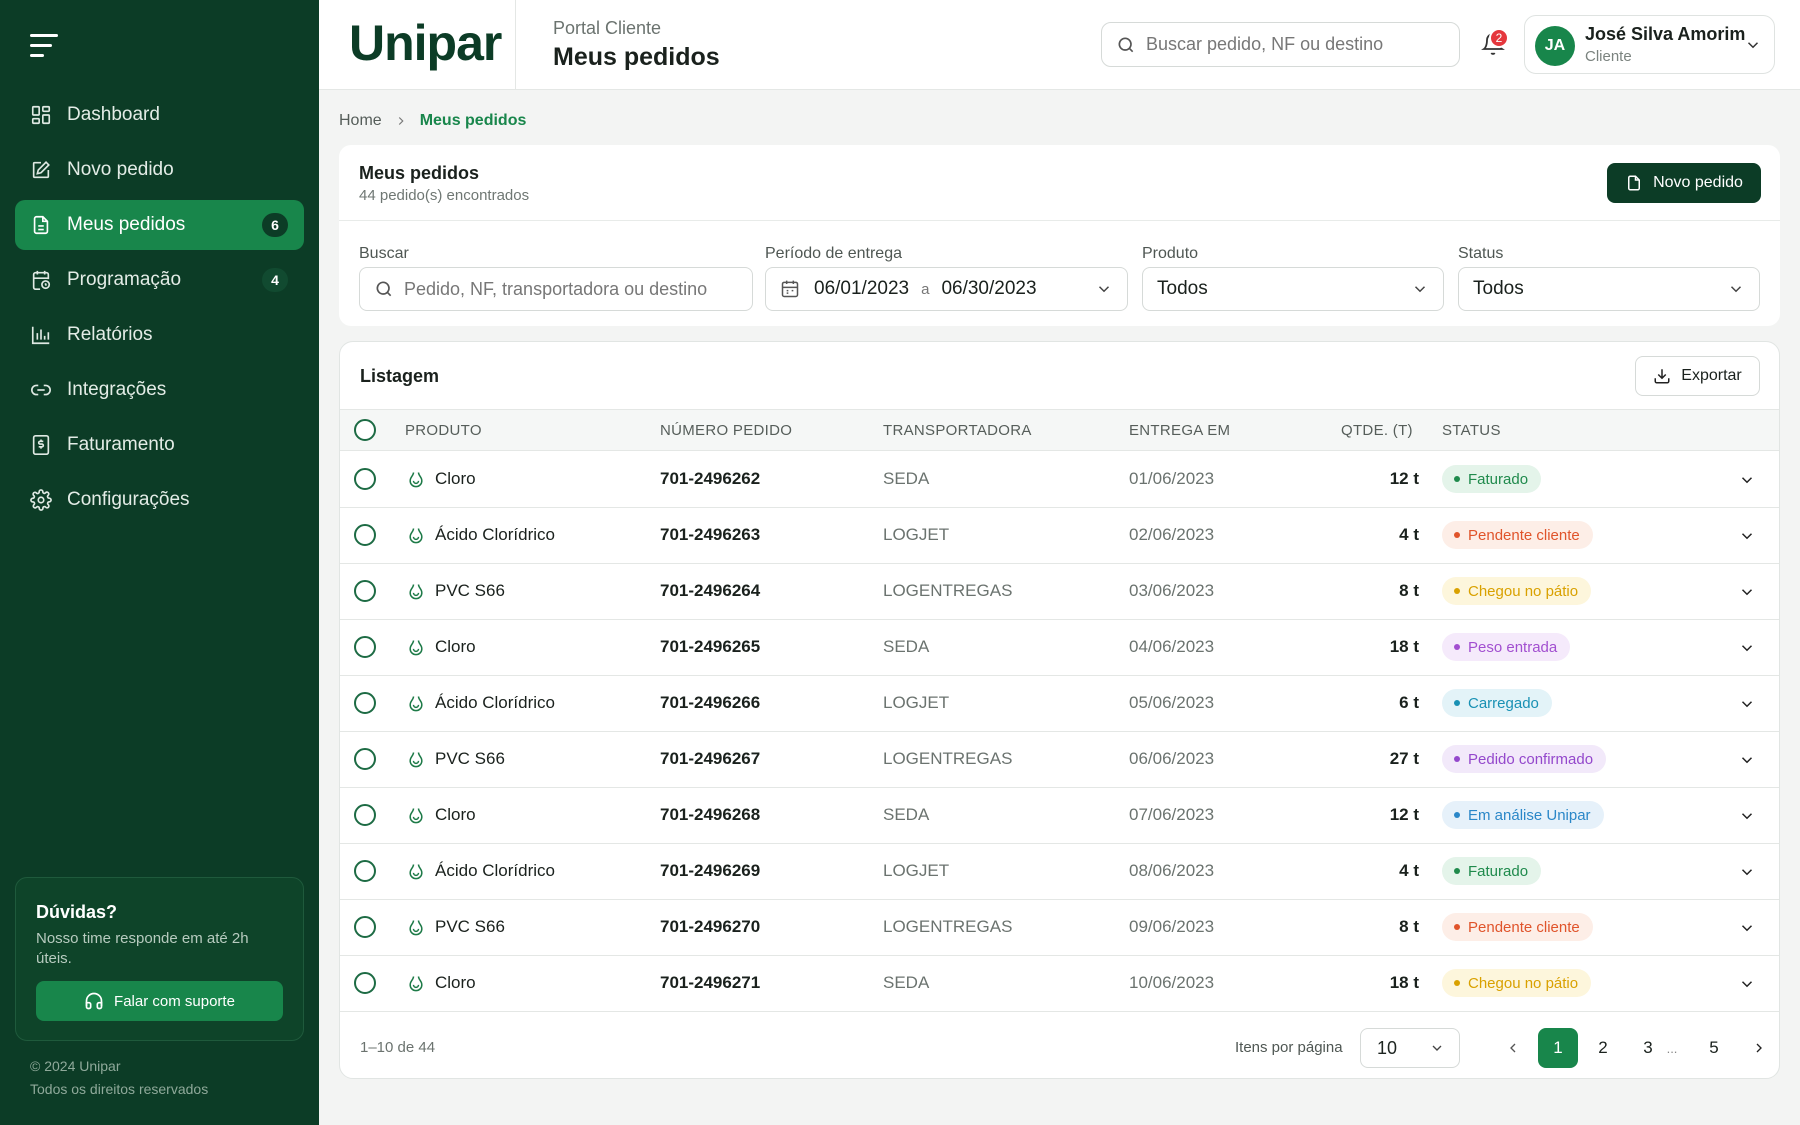  I want to click on sidebar-item-relatorios: Relatórios, so click(159, 335).